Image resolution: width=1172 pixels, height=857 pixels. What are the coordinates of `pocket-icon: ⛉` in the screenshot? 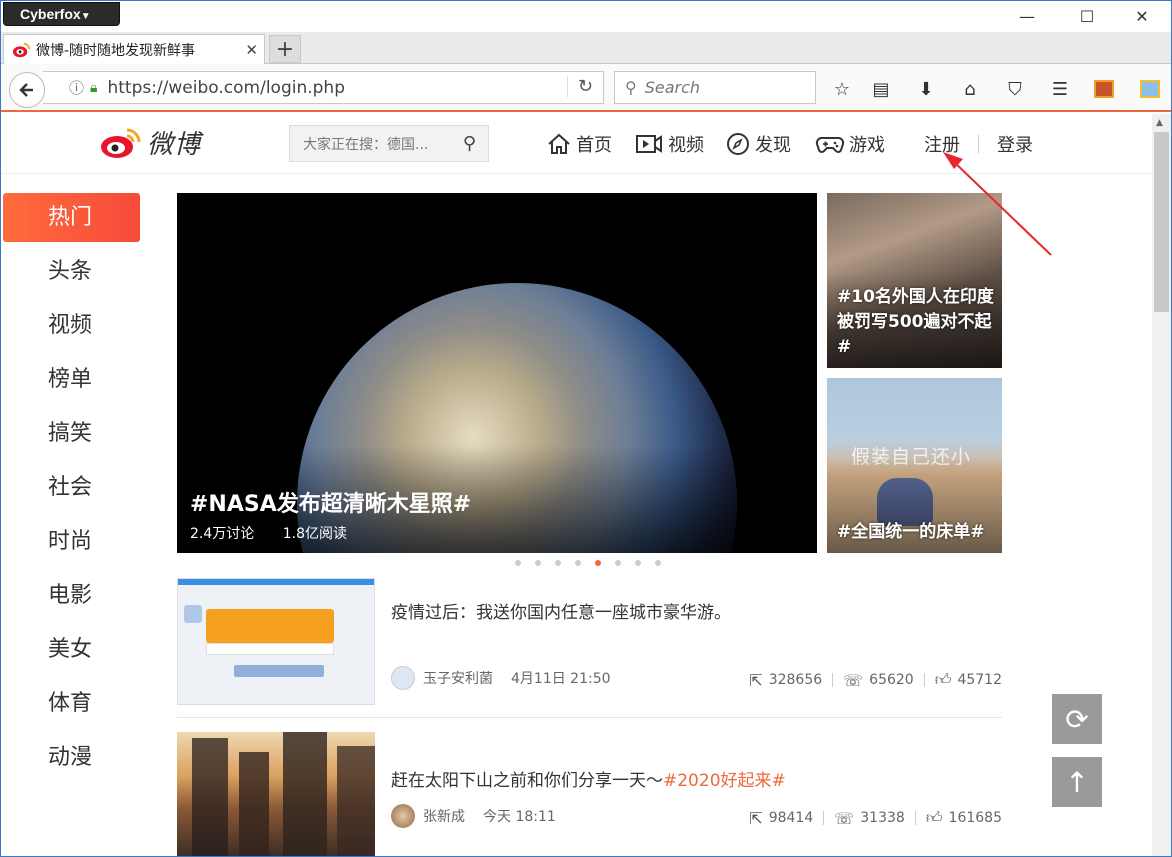 It's located at (1015, 89).